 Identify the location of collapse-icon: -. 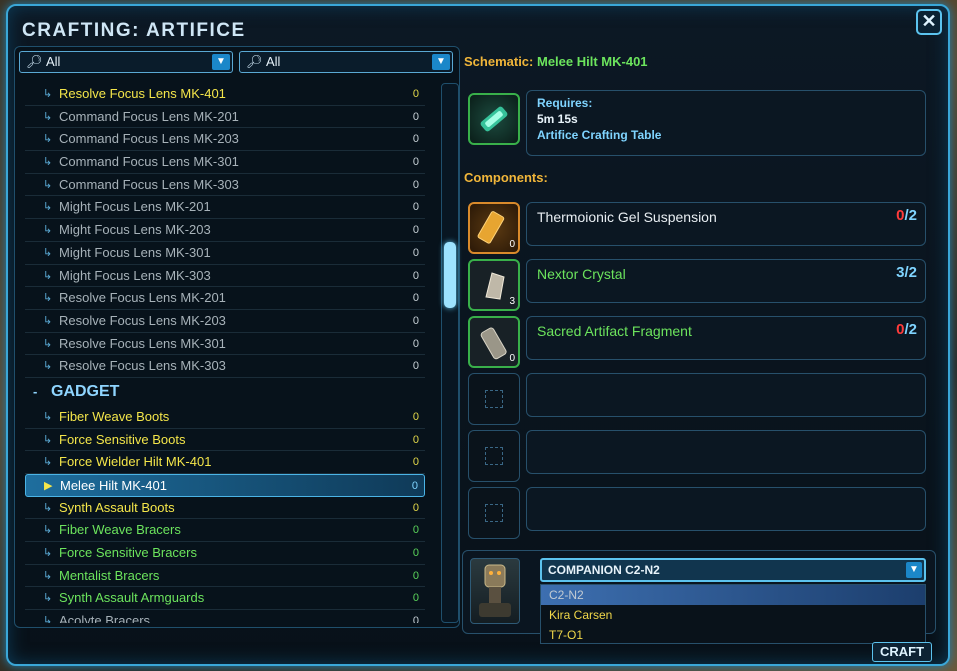
(35, 392).